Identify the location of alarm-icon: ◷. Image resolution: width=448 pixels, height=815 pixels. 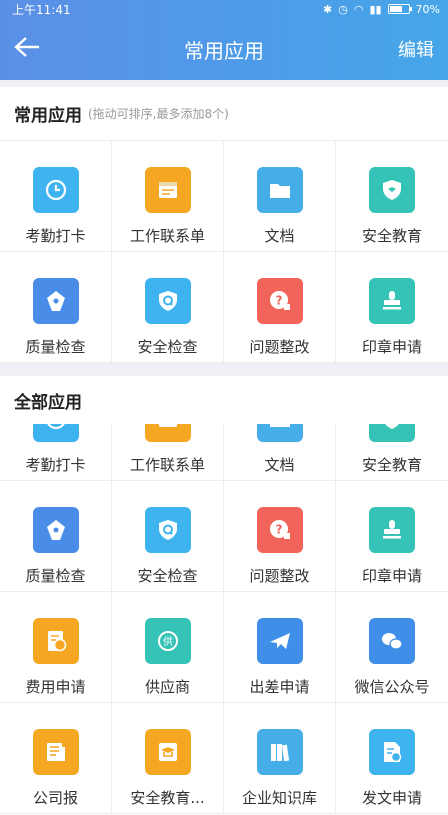
(343, 9).